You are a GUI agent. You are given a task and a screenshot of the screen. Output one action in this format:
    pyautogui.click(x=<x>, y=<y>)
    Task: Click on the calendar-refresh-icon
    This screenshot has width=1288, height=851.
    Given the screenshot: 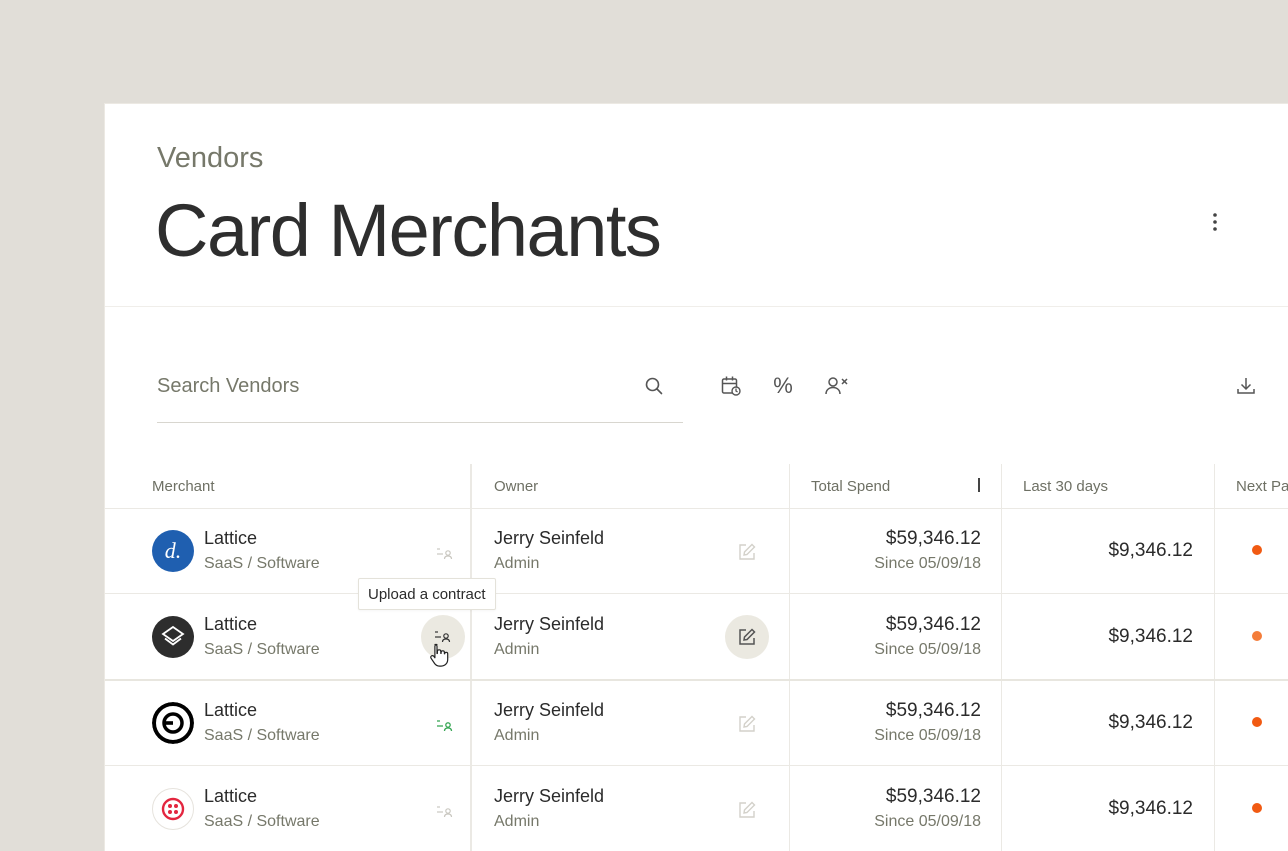 What is the action you would take?
    pyautogui.click(x=731, y=386)
    